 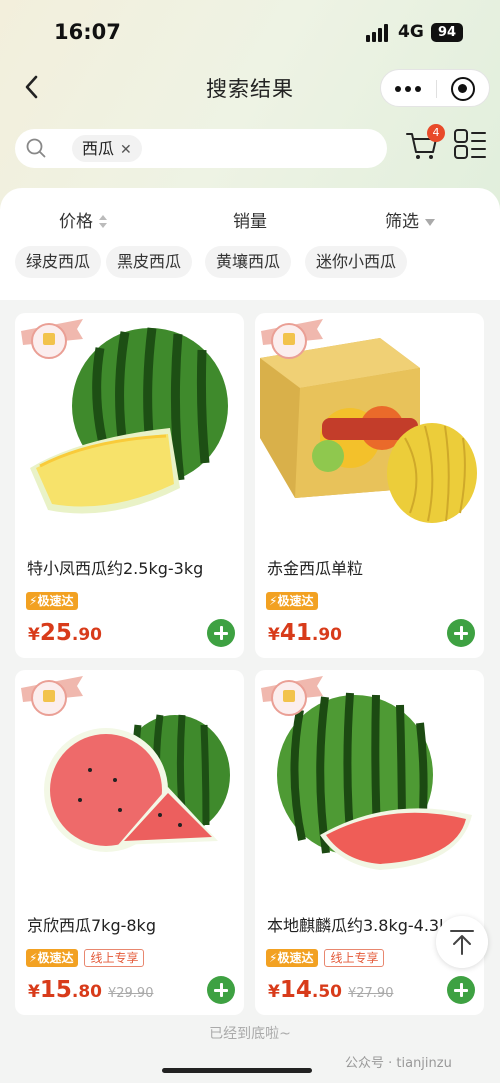 What do you see at coordinates (91, 990) in the screenshot?
I see `product-price: ¥15.80 ¥29.90` at bounding box center [91, 990].